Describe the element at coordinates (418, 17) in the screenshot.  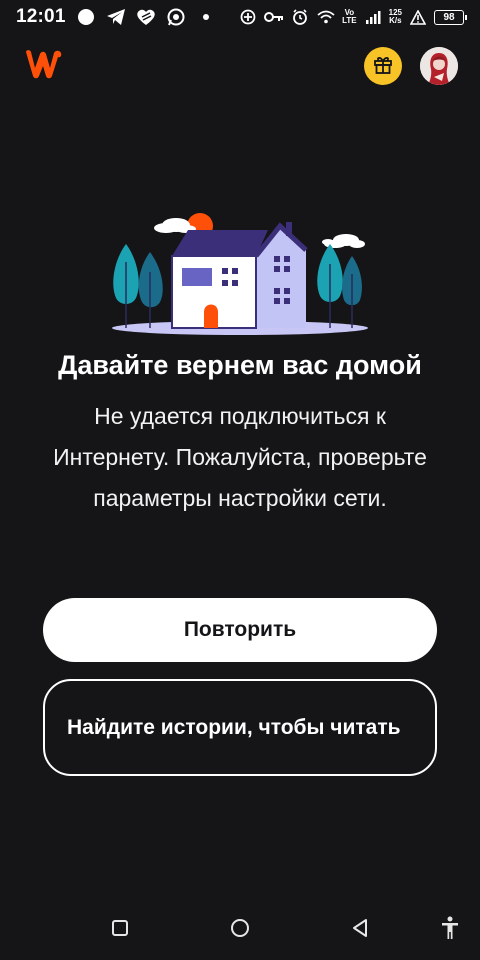
I see `warning-icon` at that location.